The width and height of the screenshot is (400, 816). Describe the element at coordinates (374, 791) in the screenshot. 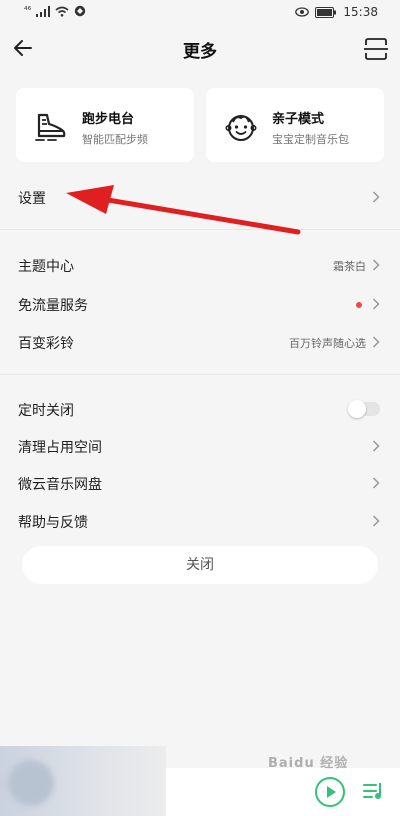

I see `playlist-icon` at that location.